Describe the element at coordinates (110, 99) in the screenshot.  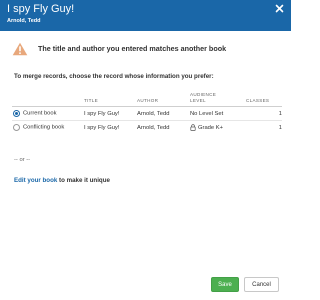
I see `column-header-title: TITLE` at that location.